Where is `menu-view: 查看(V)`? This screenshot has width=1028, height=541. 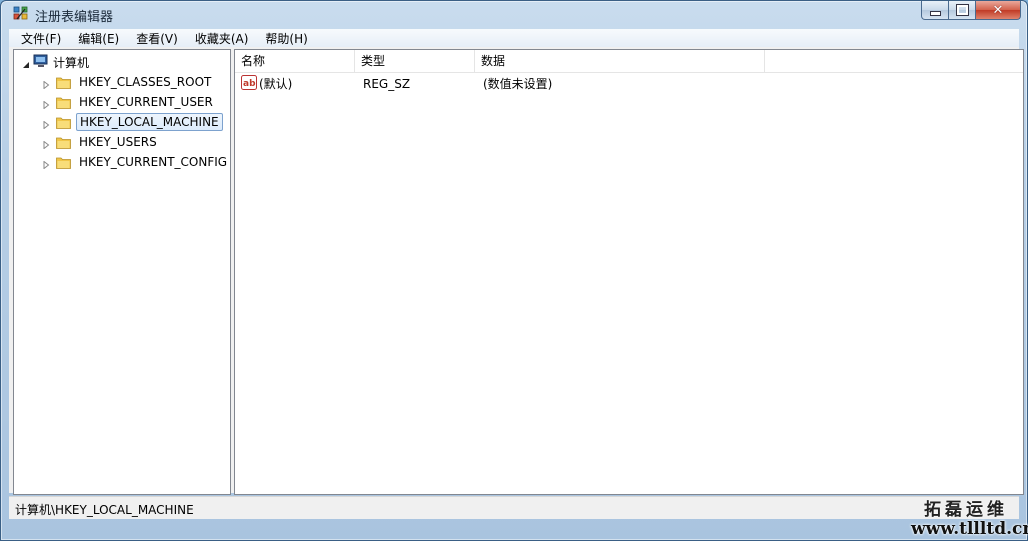 menu-view: 查看(V) is located at coordinates (154, 38).